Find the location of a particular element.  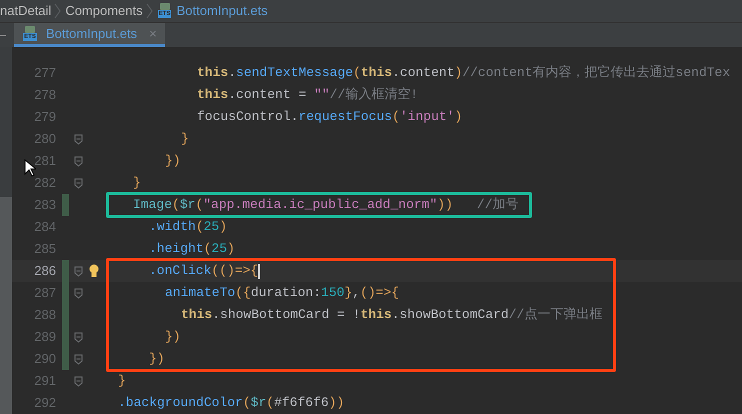

code-line: animateTo({duration:150},()=>{ is located at coordinates (282, 293).